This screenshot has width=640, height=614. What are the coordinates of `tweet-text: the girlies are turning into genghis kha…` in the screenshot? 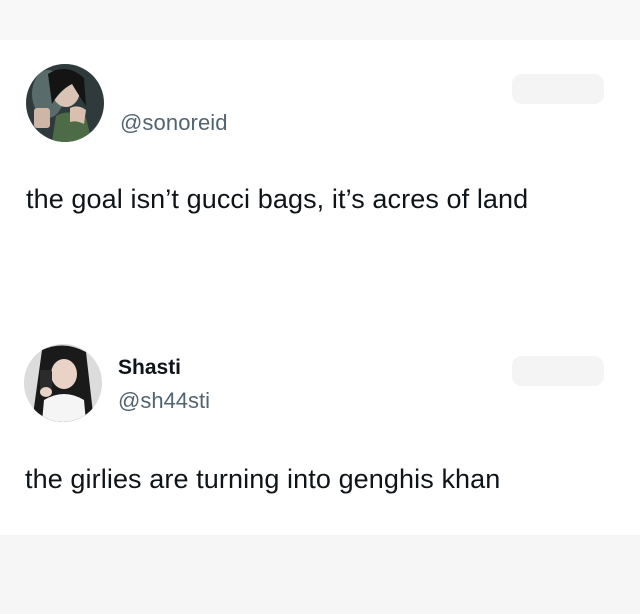 It's located at (263, 479).